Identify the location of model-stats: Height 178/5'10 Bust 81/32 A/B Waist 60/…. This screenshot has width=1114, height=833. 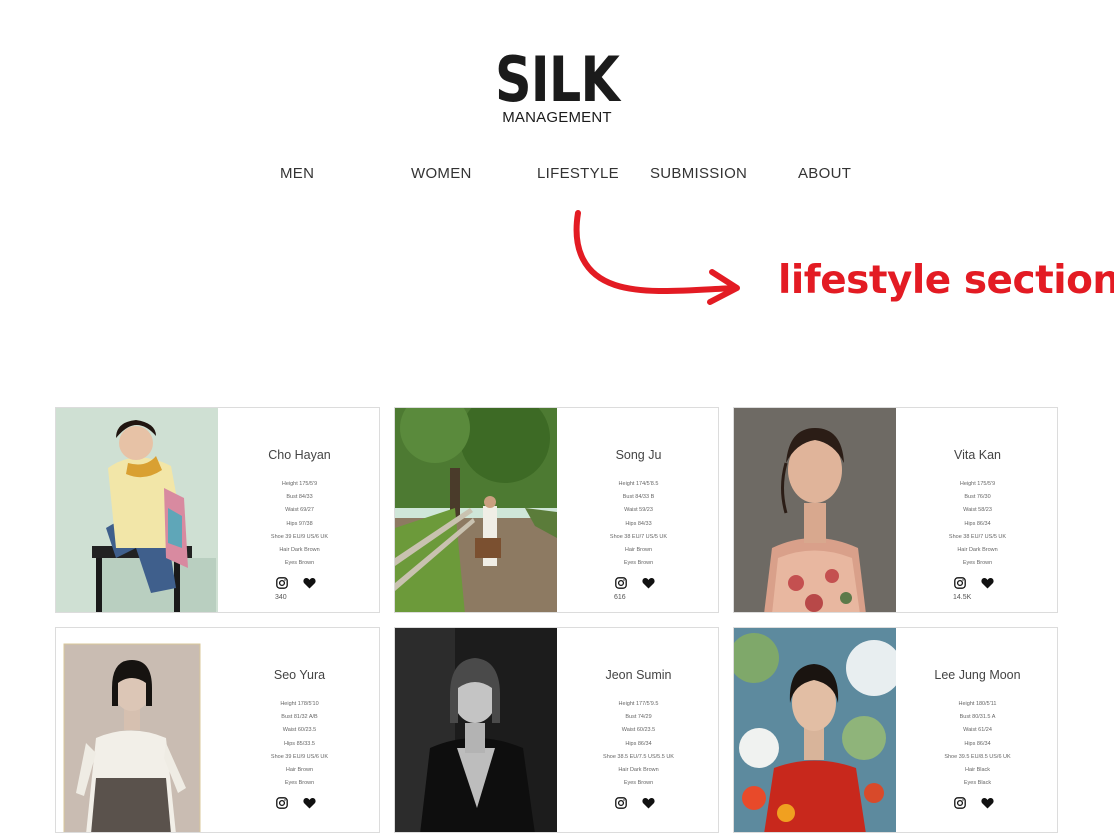
(298, 744).